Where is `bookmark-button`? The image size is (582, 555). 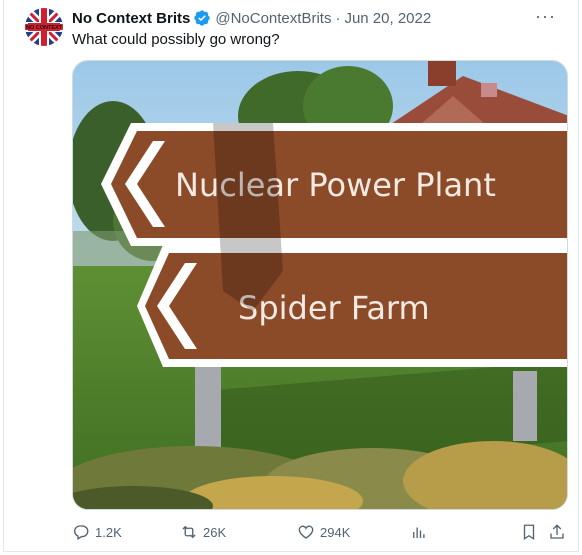
bookmark-button is located at coordinates (531, 532).